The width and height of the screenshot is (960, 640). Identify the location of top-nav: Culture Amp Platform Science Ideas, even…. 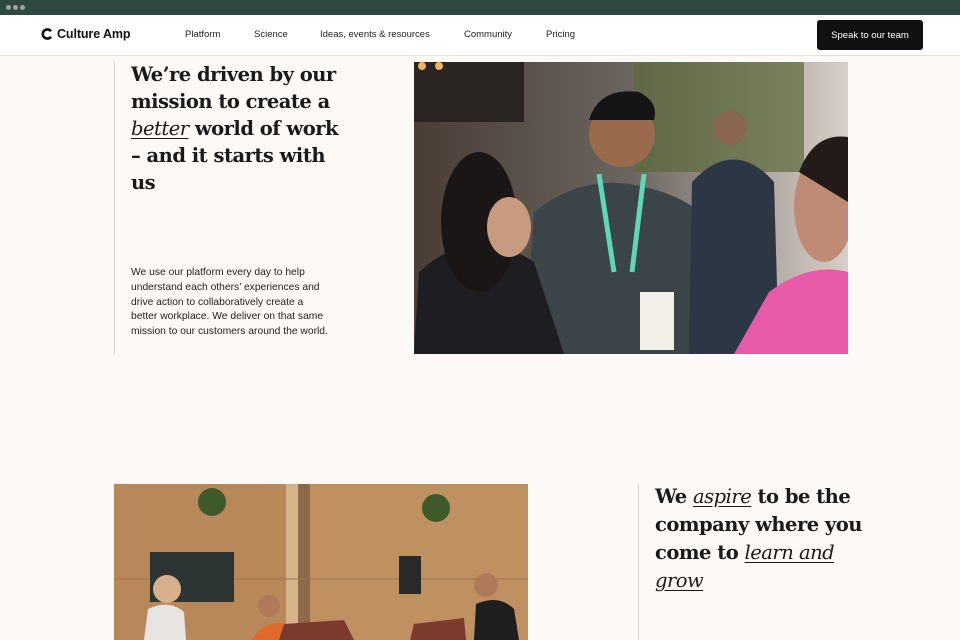
(480, 35).